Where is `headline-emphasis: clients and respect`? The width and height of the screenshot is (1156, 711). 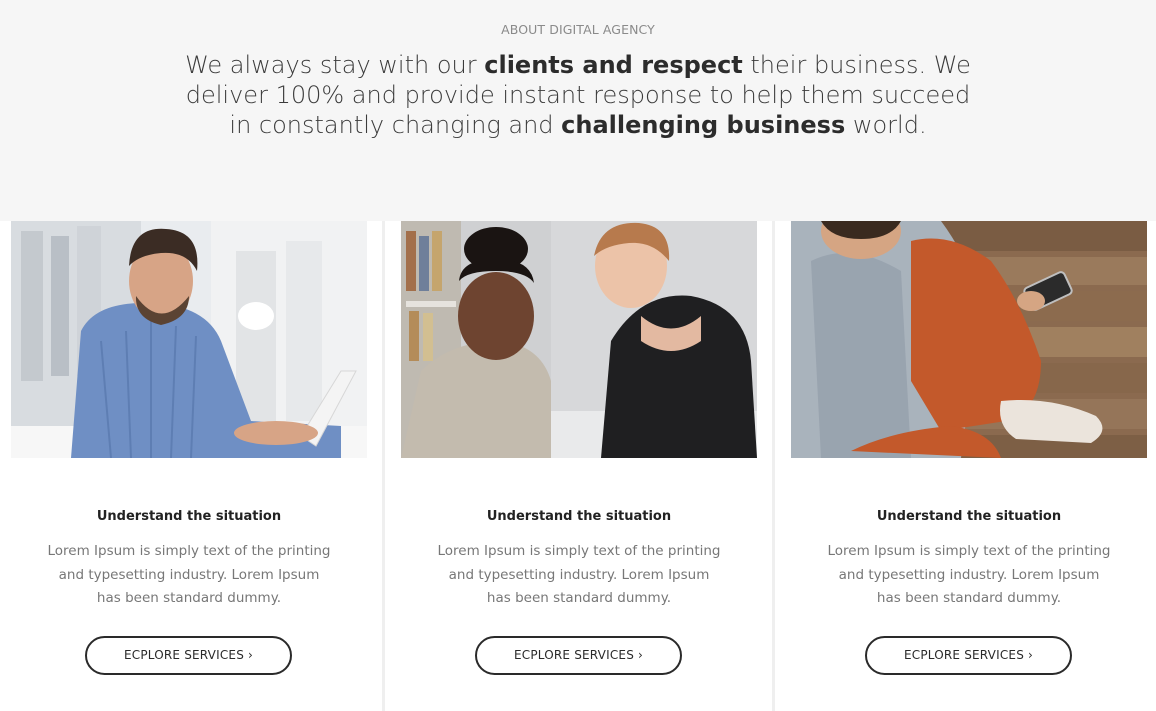 headline-emphasis: clients and respect is located at coordinates (613, 65).